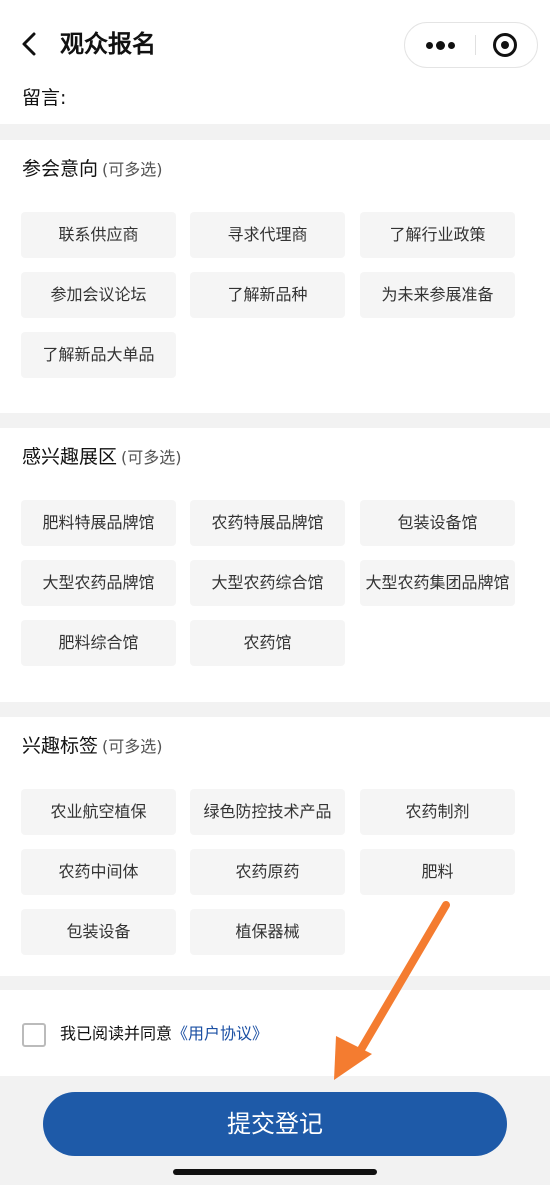  I want to click on section-title-text: 参会意向, so click(60, 169).